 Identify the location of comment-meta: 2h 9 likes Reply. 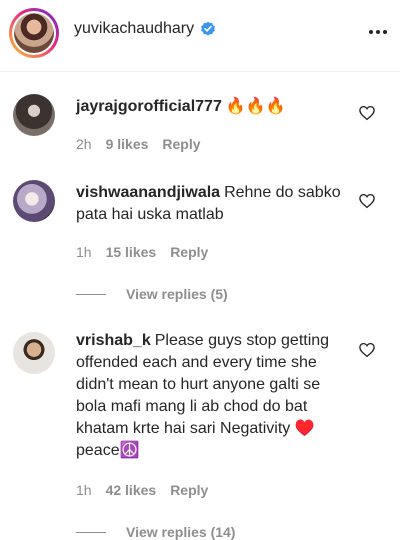
(145, 144).